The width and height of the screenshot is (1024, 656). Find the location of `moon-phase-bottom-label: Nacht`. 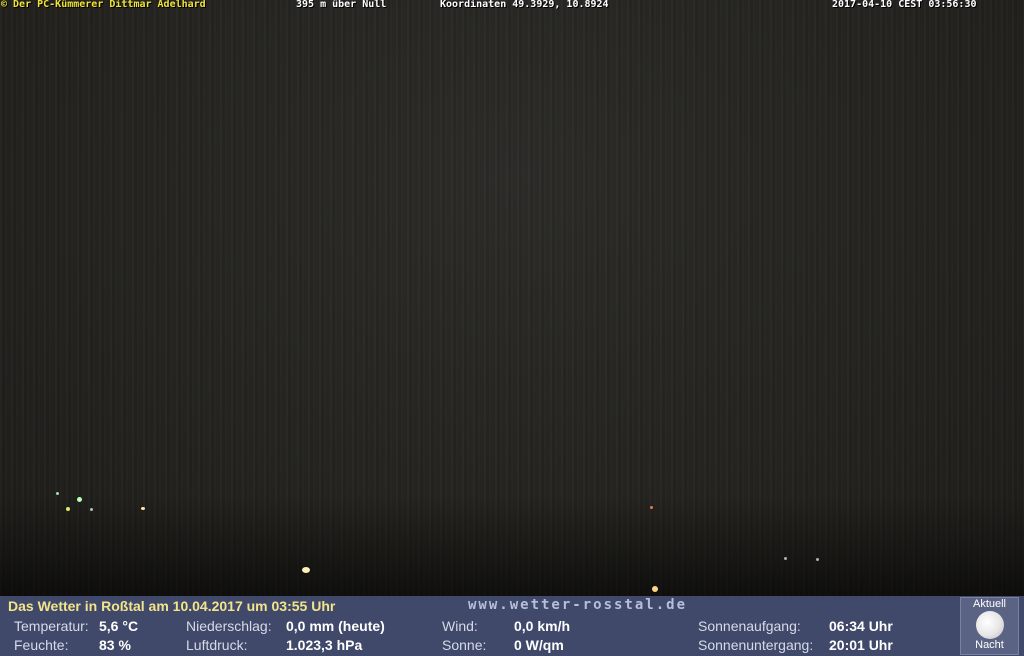

moon-phase-bottom-label: Nacht is located at coordinates (989, 645).